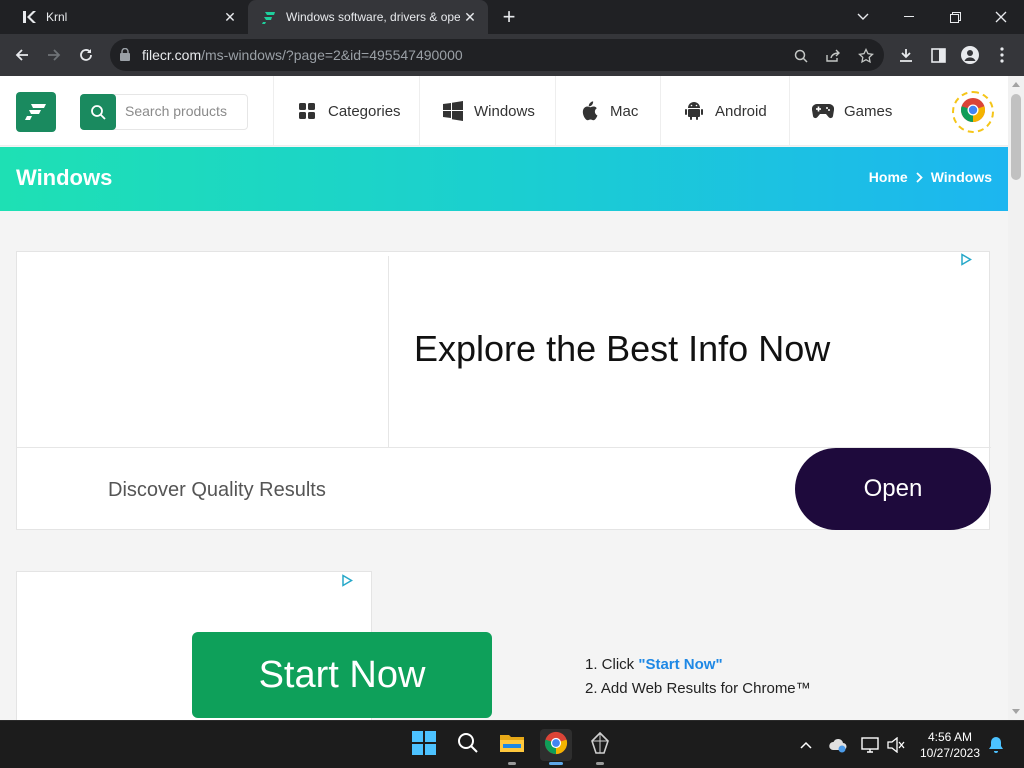 Image resolution: width=1024 pixels, height=768 pixels. I want to click on search-icon, so click(468, 745).